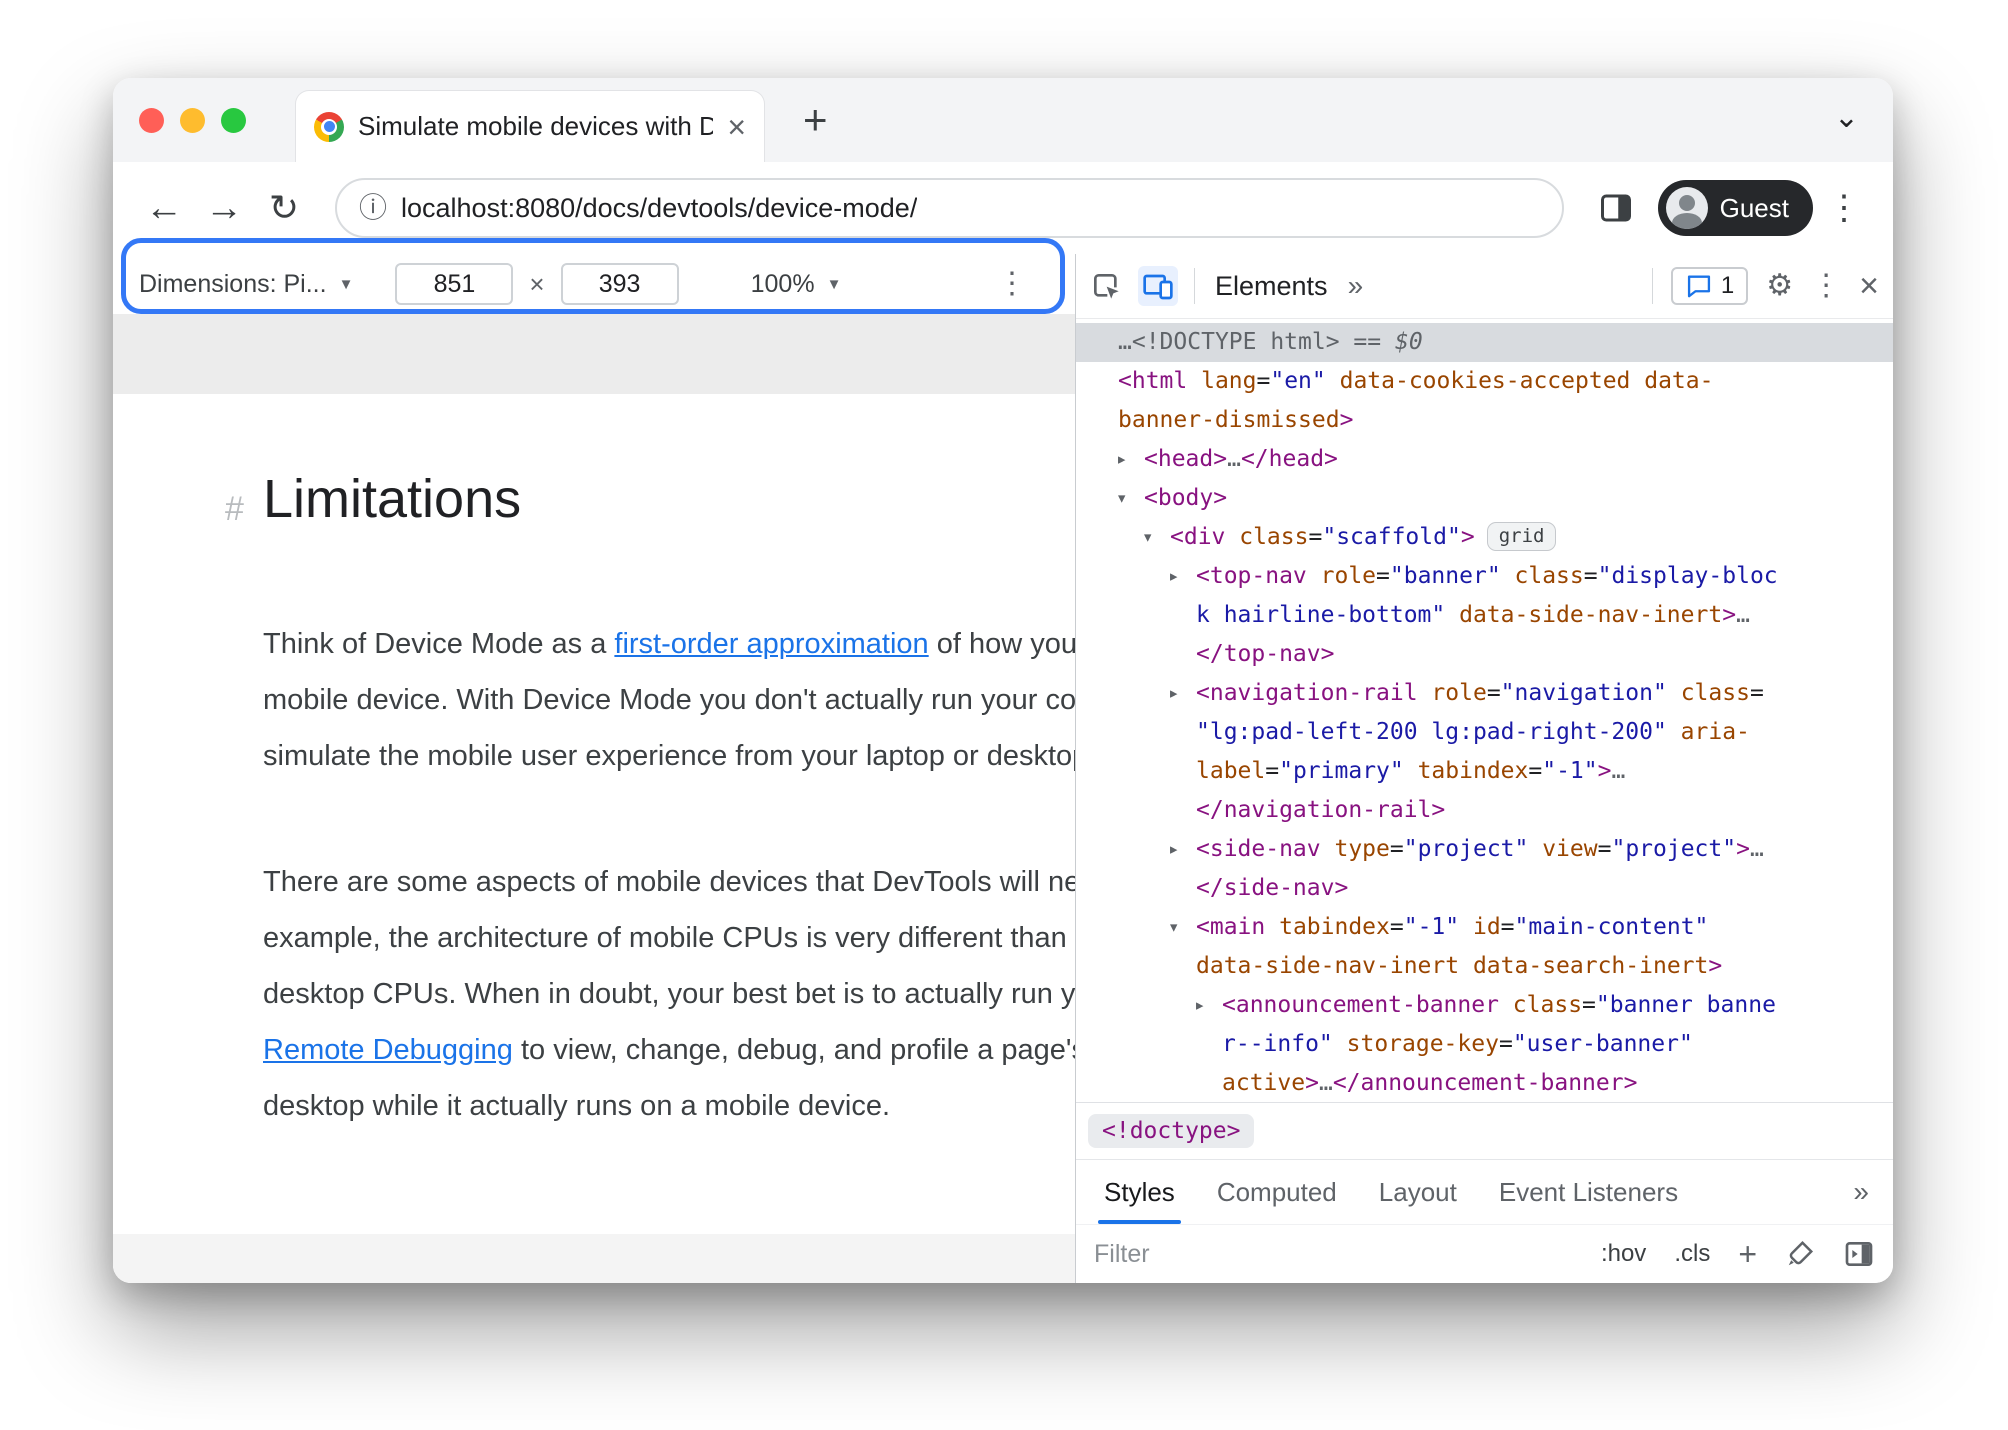 The height and width of the screenshot is (1430, 2008). What do you see at coordinates (1484, 888) in the screenshot?
I see `dom-tree-row: </side-nav>` at bounding box center [1484, 888].